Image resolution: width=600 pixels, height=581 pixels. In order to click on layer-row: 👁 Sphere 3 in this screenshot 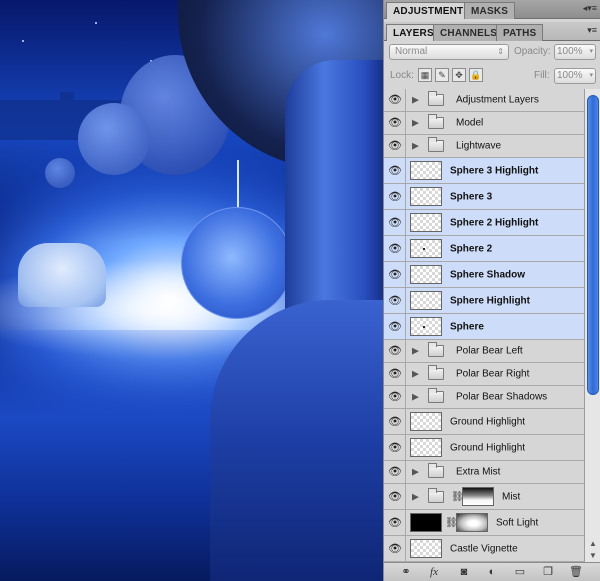, I will do `click(484, 197)`.